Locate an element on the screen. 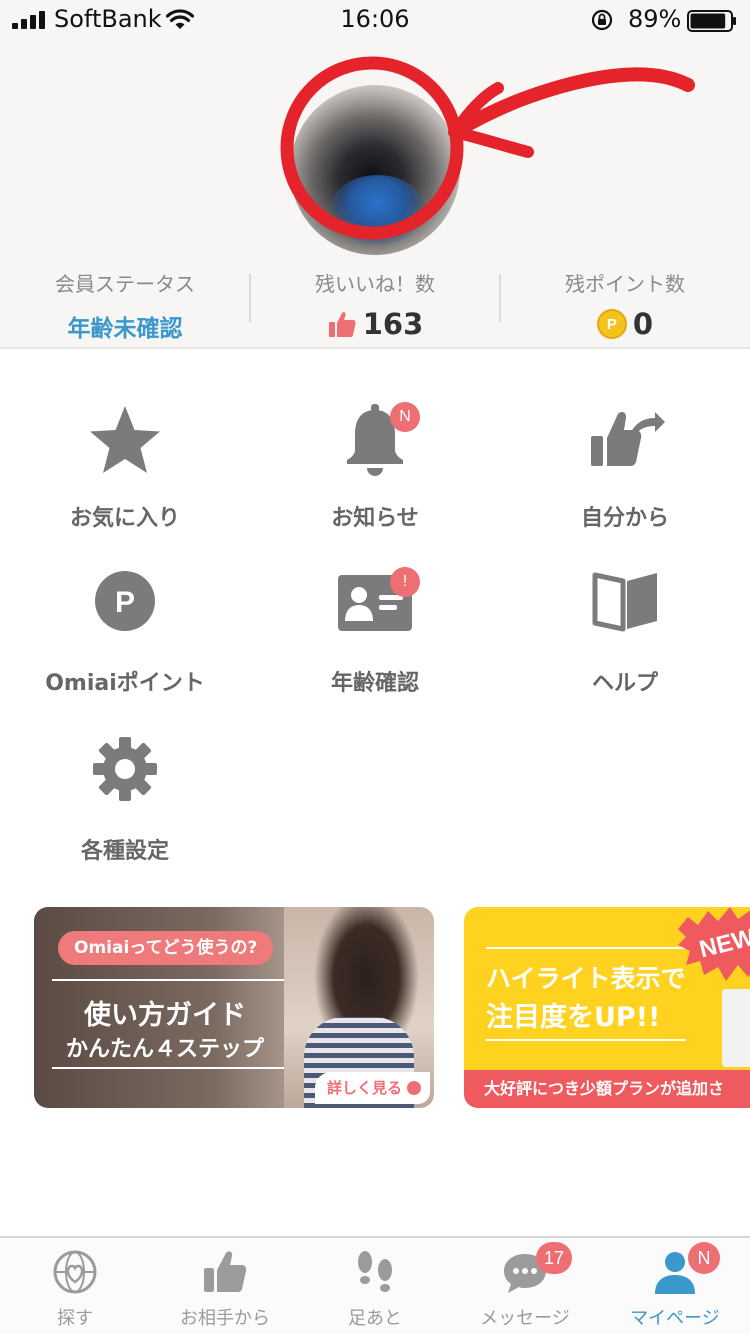  menu-label: 各種設定 is located at coordinates (124, 851).